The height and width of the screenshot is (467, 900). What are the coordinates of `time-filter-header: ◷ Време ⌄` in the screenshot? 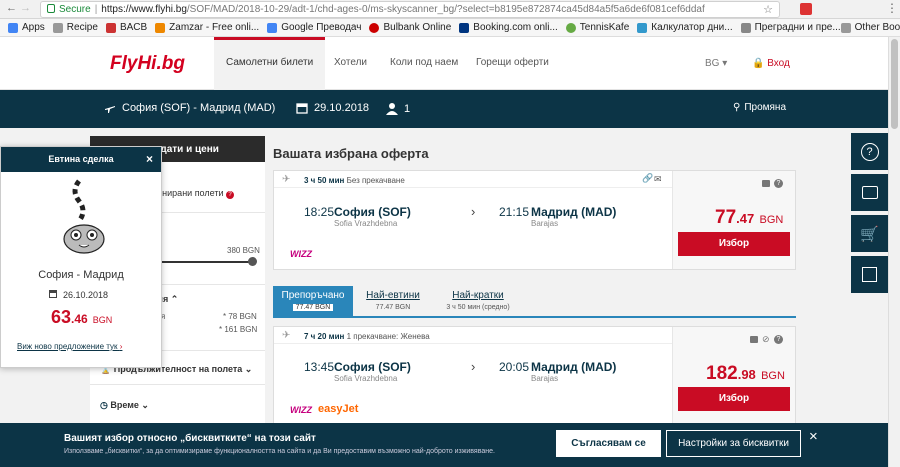 It's located at (124, 405).